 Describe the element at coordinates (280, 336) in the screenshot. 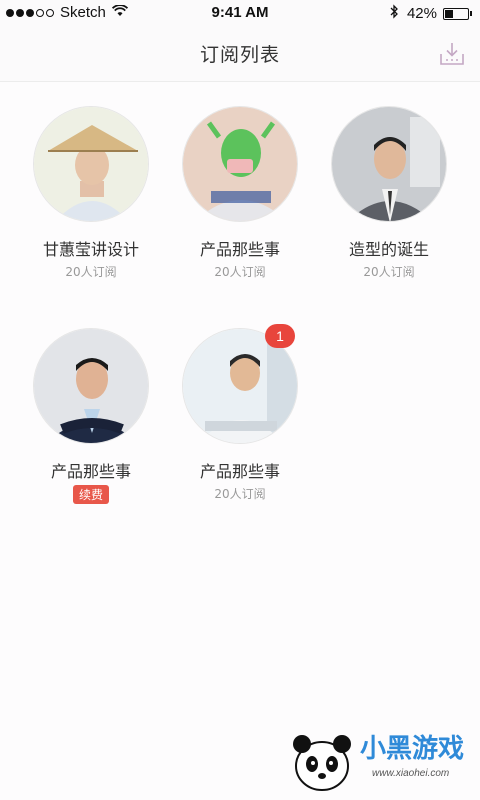

I see `unread-badge: 1` at that location.